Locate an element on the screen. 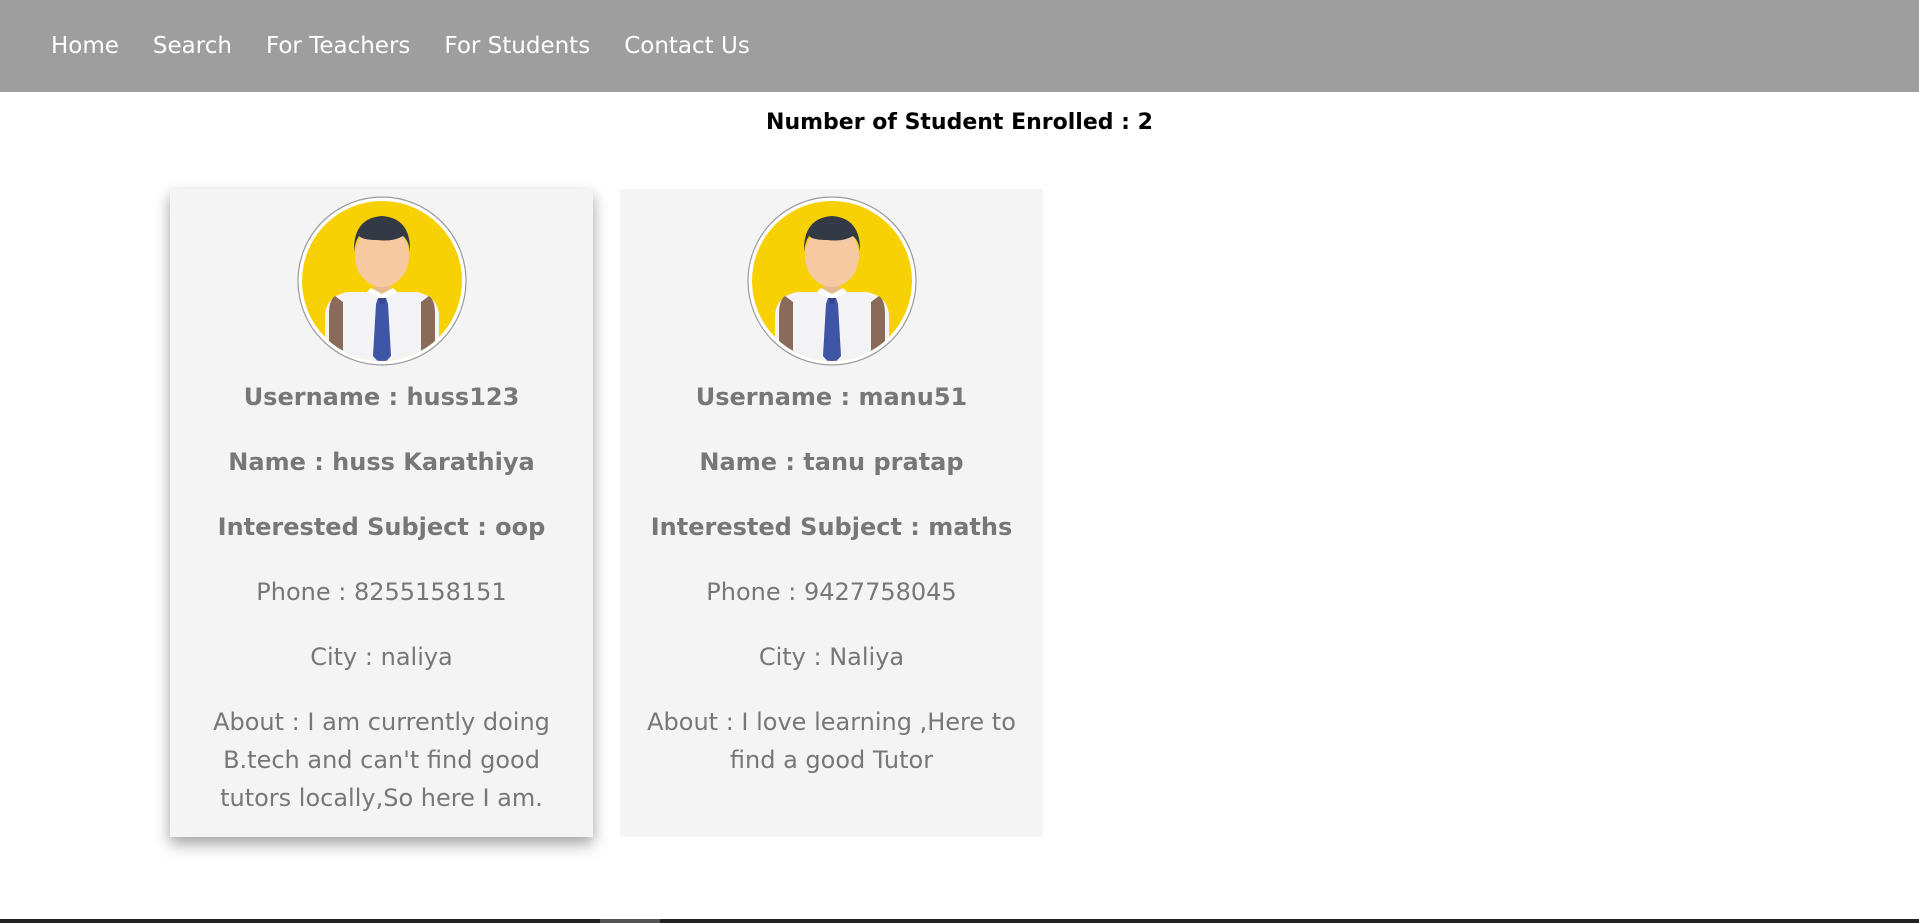 This screenshot has width=1919, height=923. student-username: Username : manu51 is located at coordinates (831, 397).